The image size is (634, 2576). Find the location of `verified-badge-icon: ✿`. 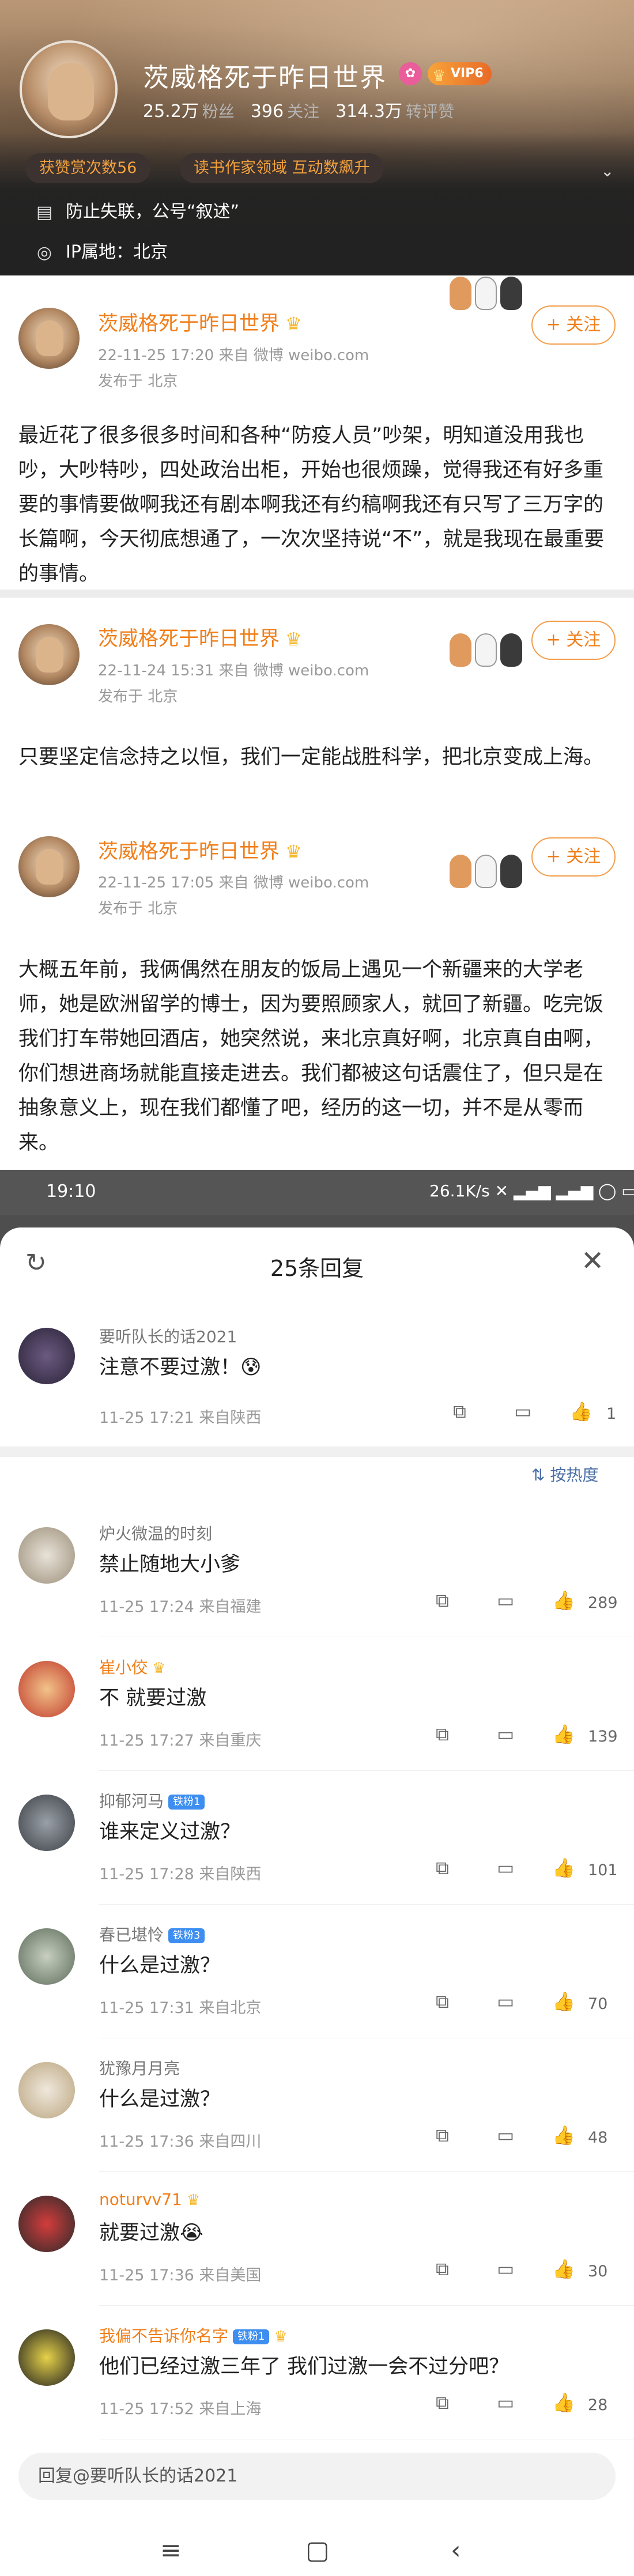

verified-badge-icon: ✿ is located at coordinates (411, 73).